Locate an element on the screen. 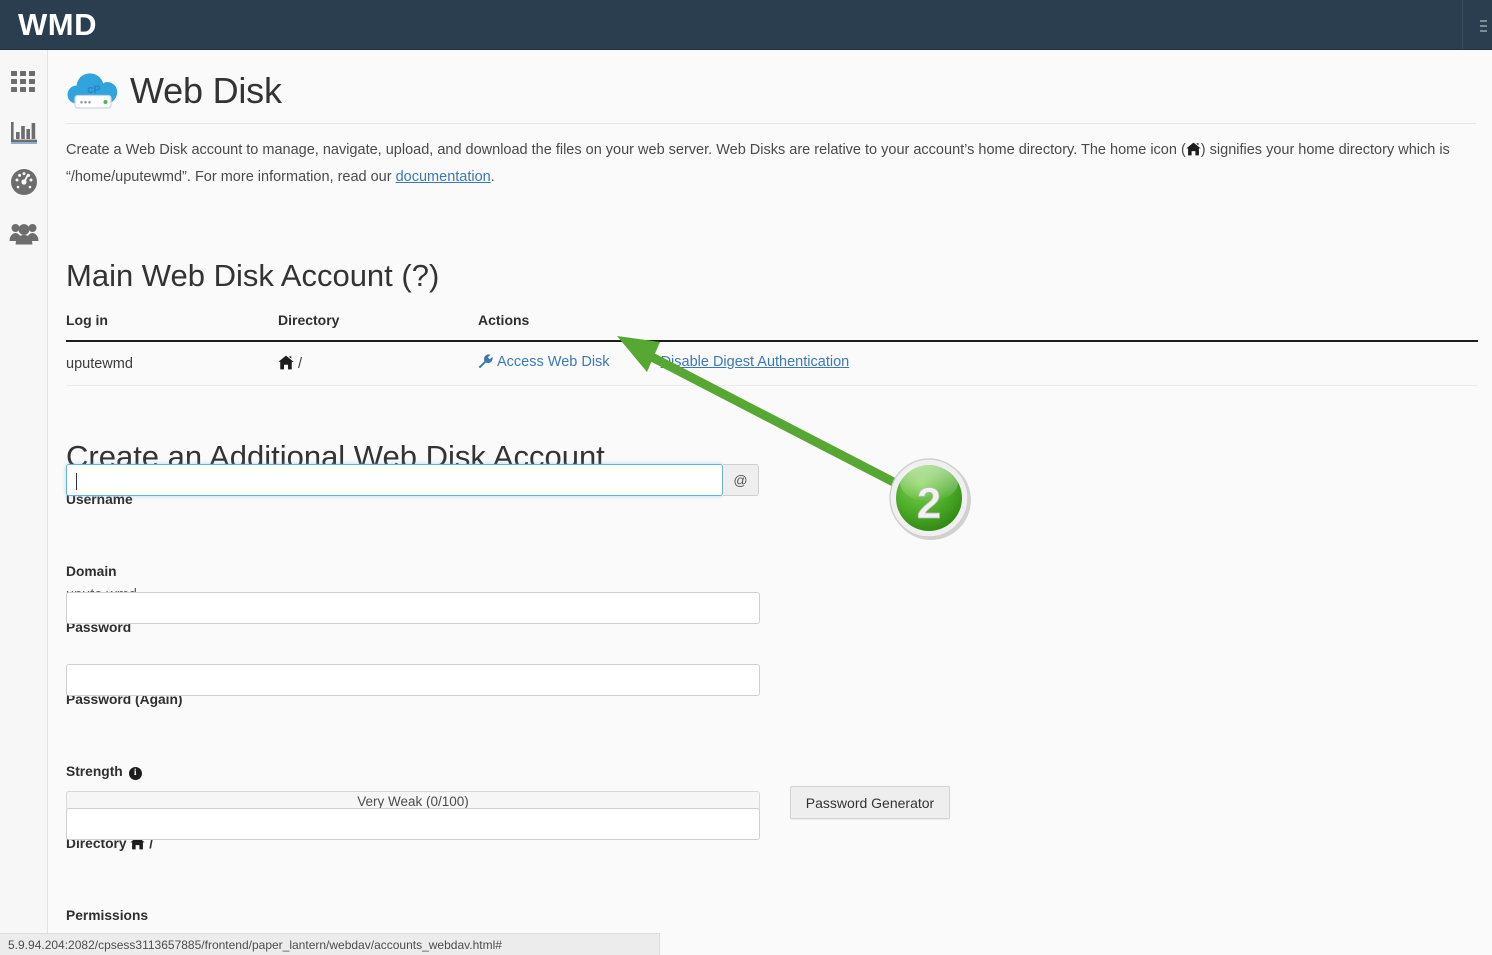  access-web-disk-label: Access Web Disk is located at coordinates (553, 362).